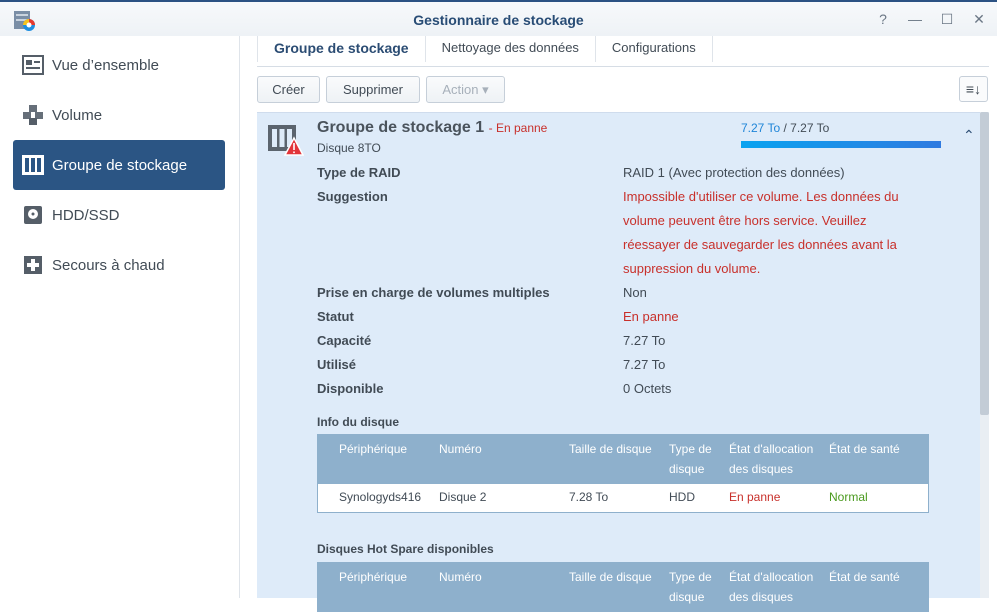  What do you see at coordinates (915, 19) in the screenshot?
I see `minimize-button: —` at bounding box center [915, 19].